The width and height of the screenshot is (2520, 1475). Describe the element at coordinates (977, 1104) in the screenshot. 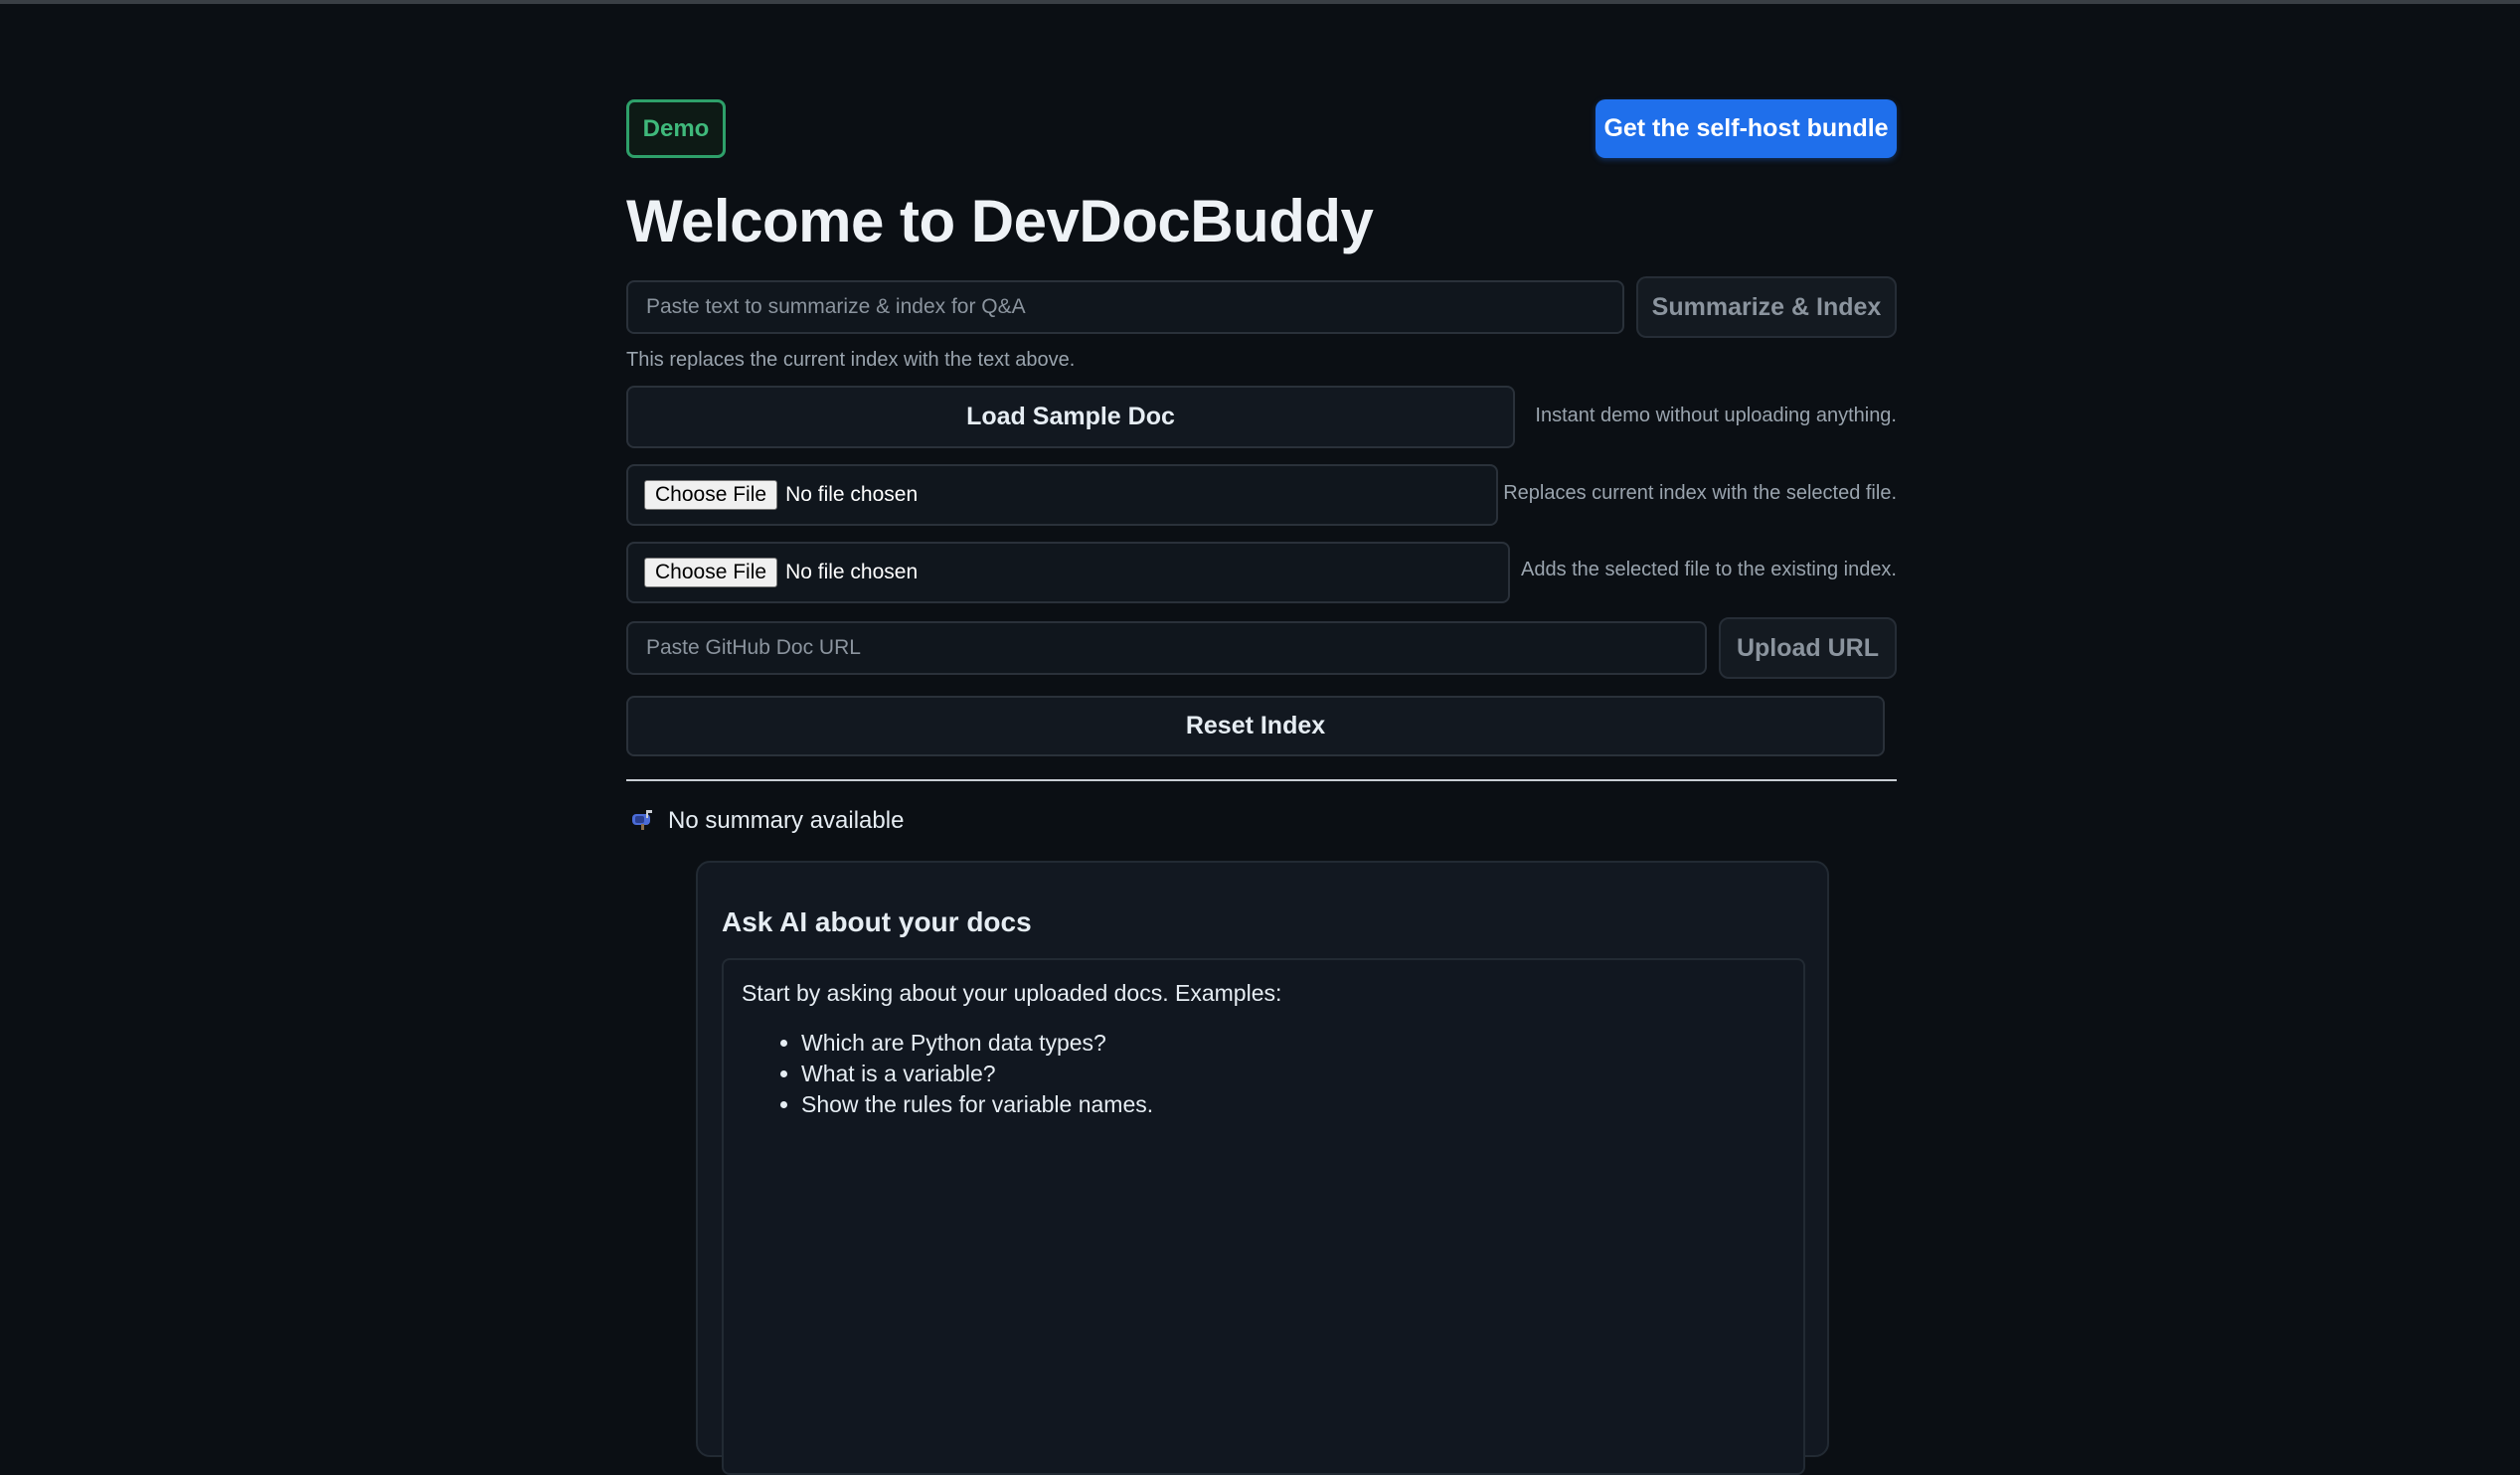

I see `example-question: Show the rules for variable names.` at that location.